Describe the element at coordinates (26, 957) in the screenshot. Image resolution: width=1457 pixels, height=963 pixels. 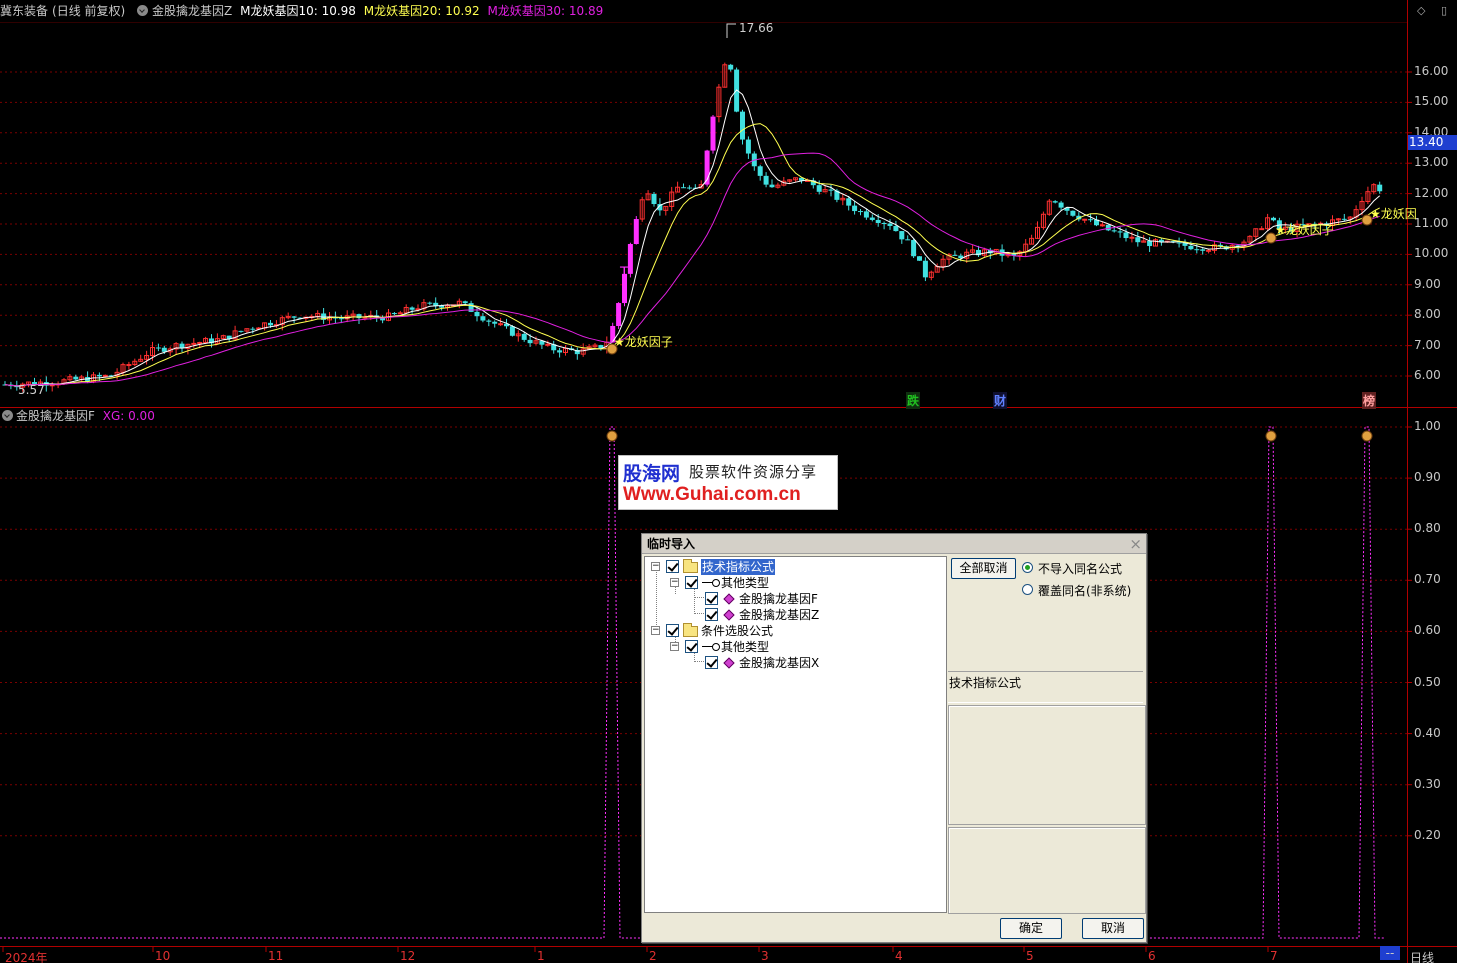
I see `date-label: 2024年` at that location.